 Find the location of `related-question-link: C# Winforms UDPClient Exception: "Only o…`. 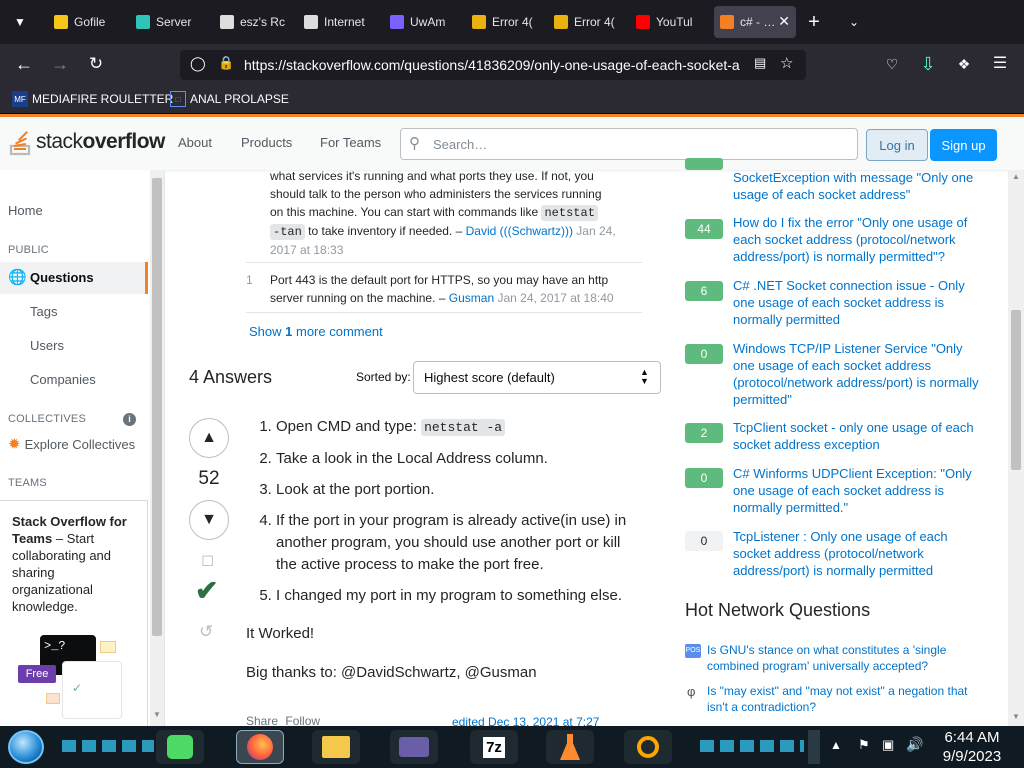

related-question-link: C# Winforms UDPClient Exception: "Only o… is located at coordinates (859, 490).